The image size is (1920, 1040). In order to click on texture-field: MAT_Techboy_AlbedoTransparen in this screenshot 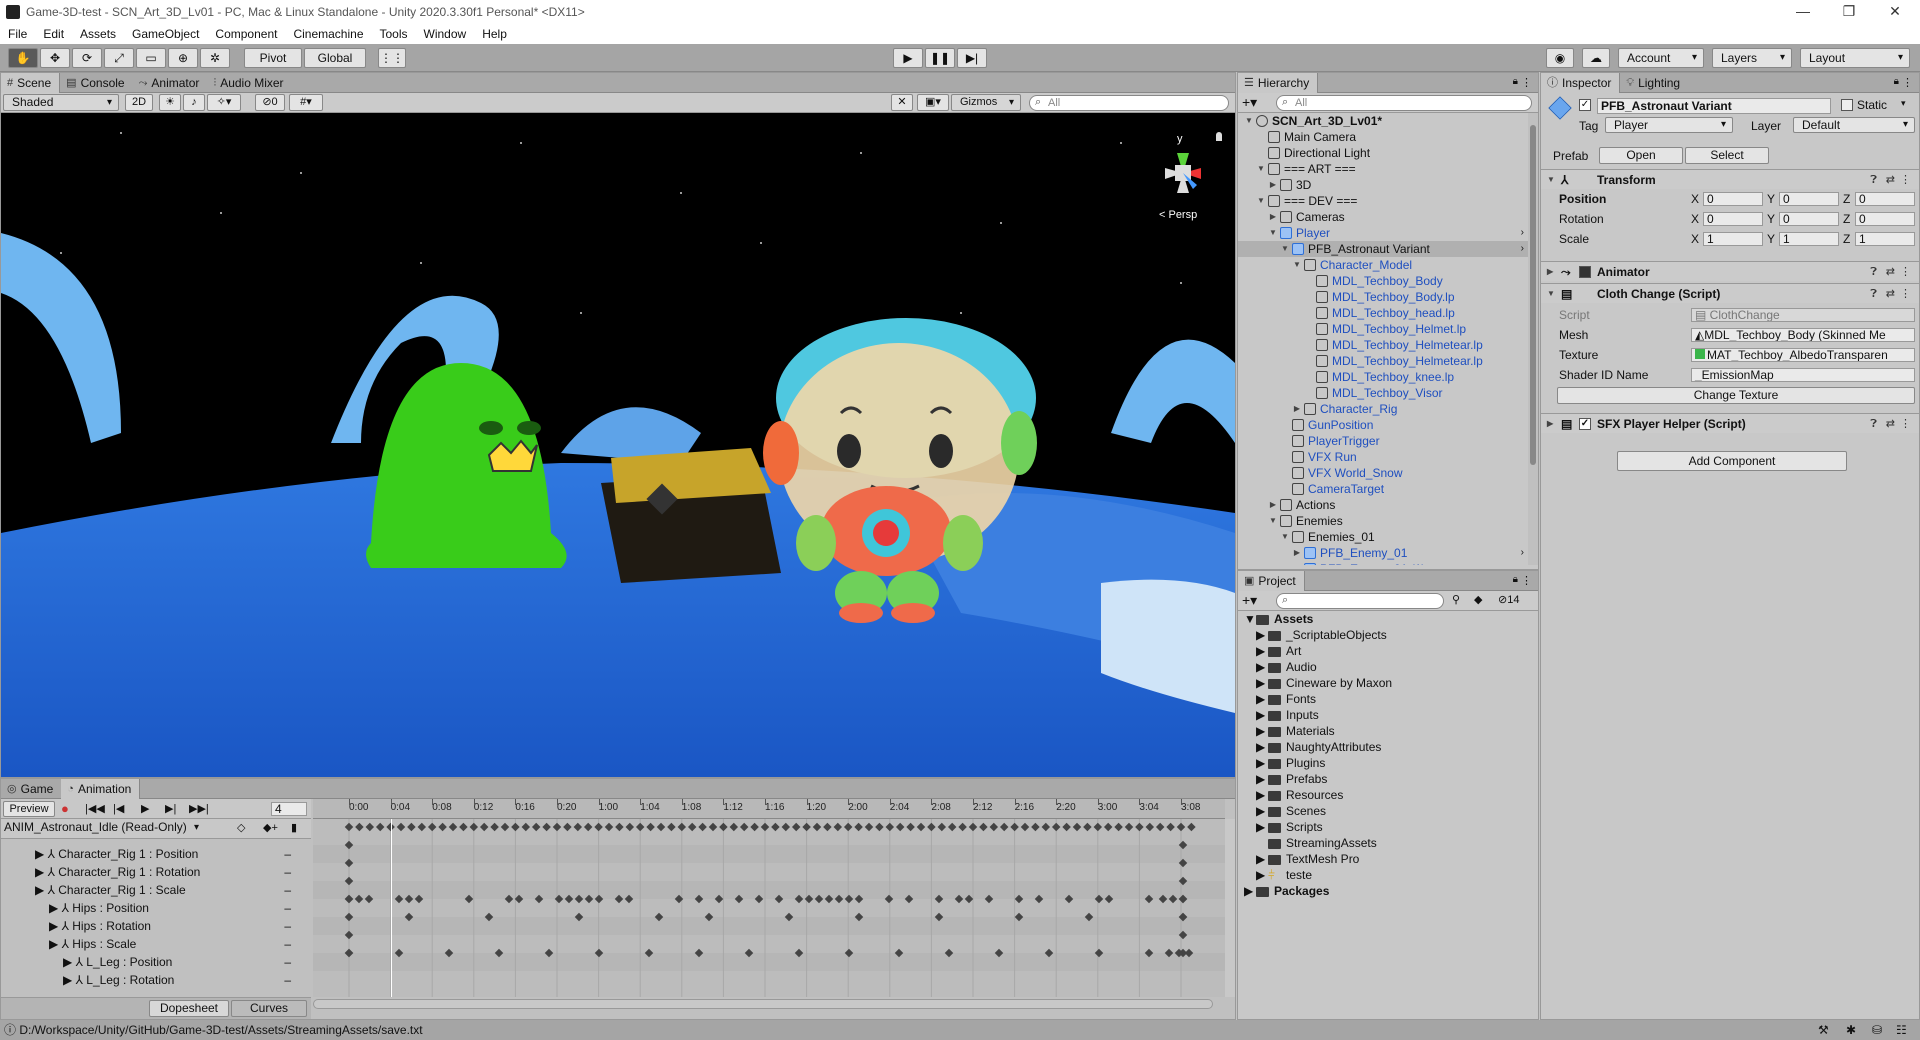, I will do `click(1803, 355)`.